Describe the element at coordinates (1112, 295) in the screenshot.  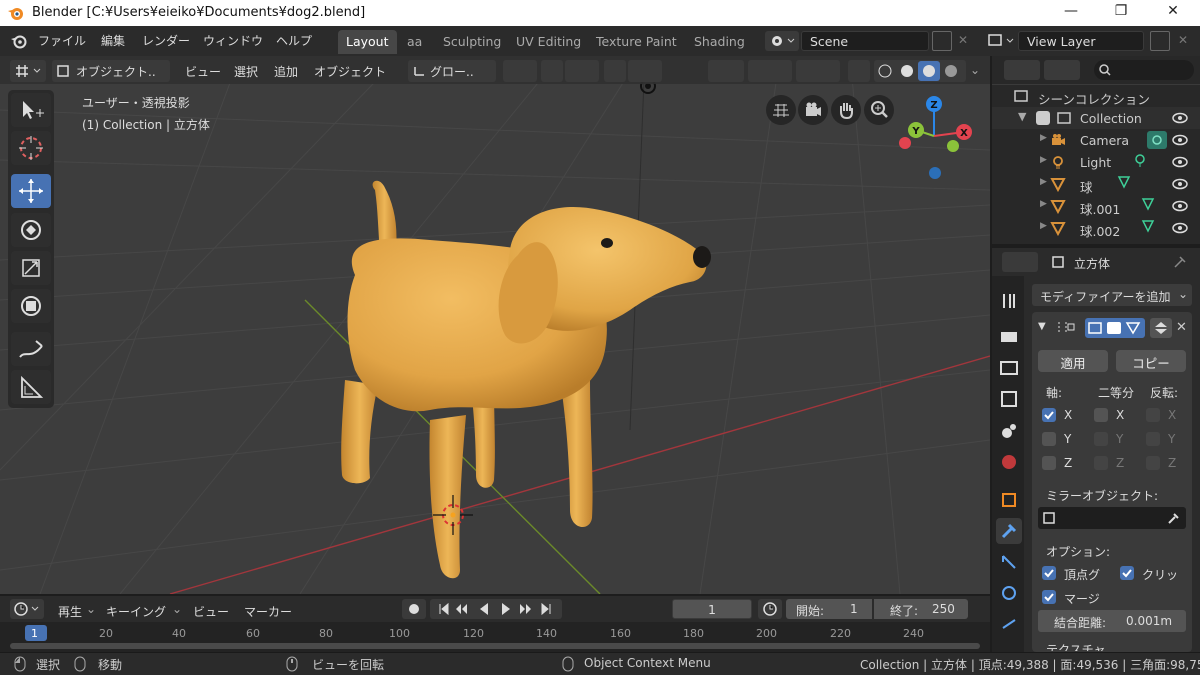
I see `add-modifier-dropdown: モディファイアーを追加 ⌄` at that location.